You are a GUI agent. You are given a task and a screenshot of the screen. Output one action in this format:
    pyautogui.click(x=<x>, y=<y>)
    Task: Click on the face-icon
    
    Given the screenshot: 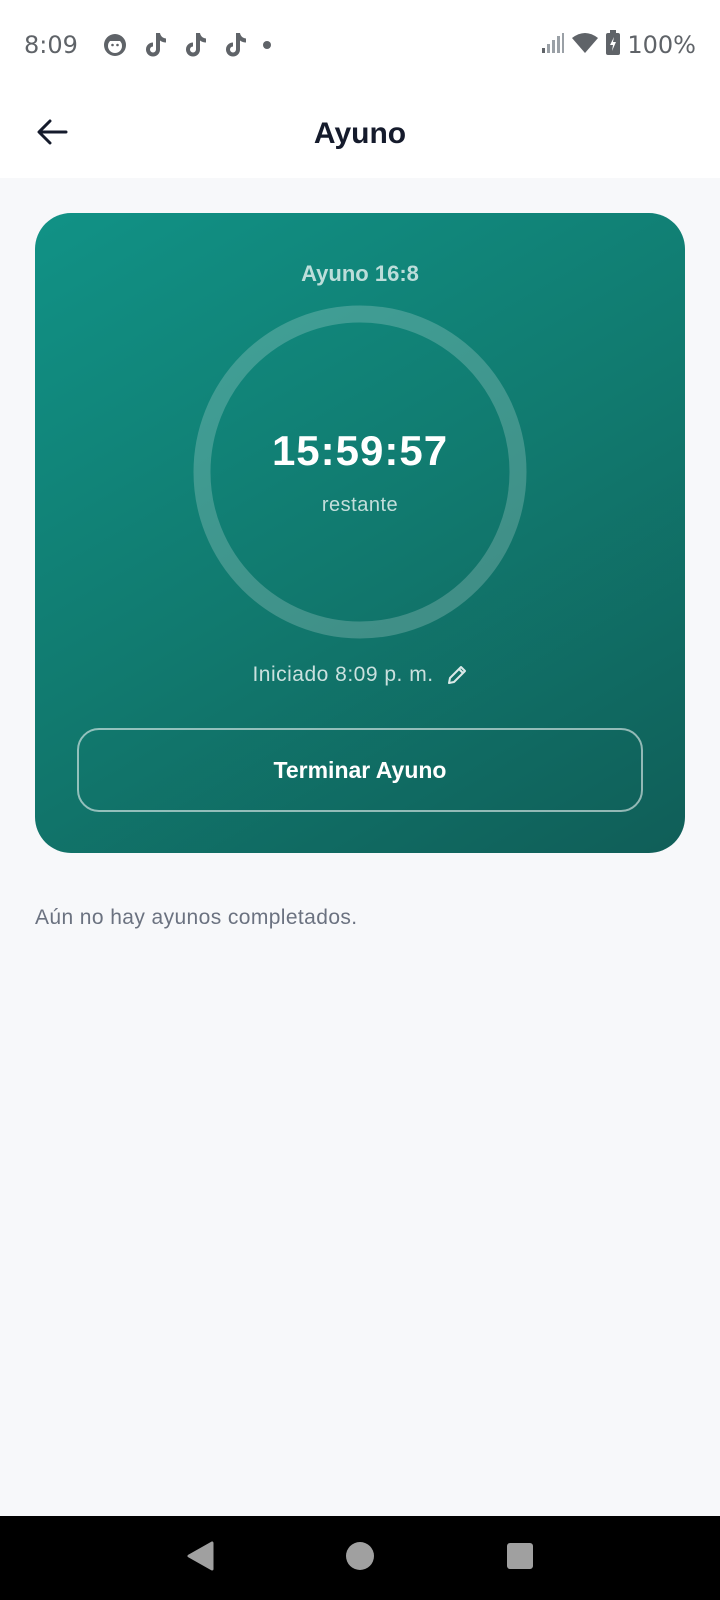 What is the action you would take?
    pyautogui.click(x=115, y=45)
    